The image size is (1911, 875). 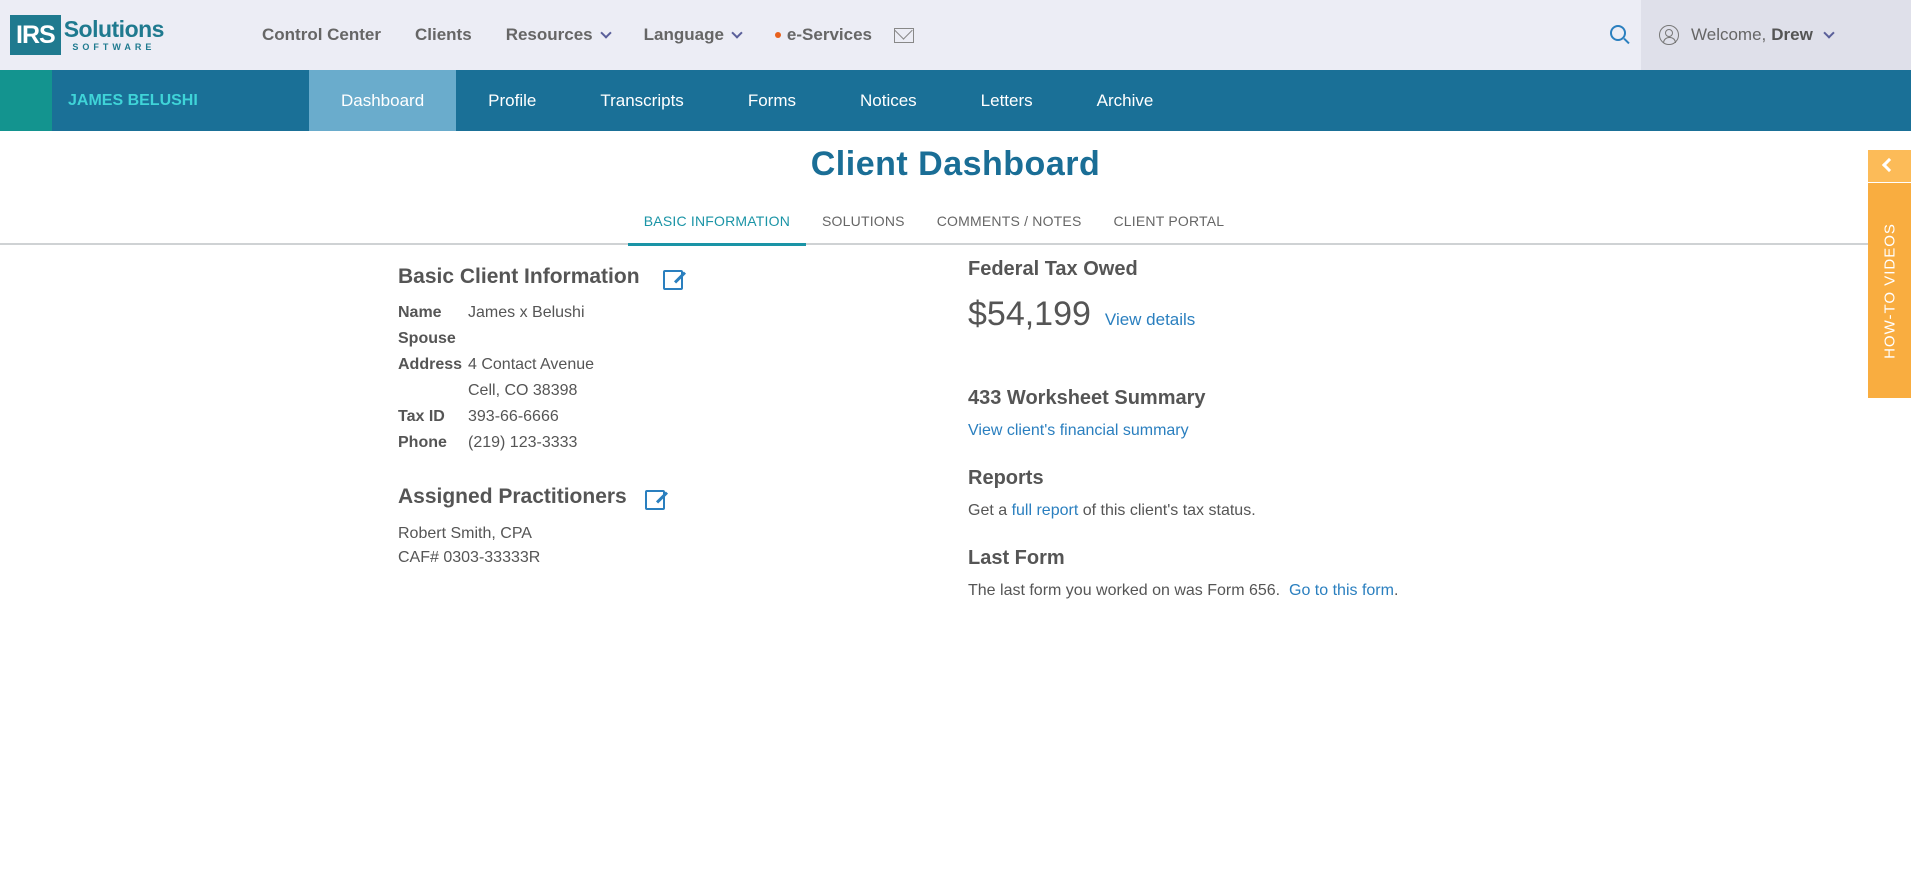 I want to click on nav-language-label: Language, so click(x=683, y=34).